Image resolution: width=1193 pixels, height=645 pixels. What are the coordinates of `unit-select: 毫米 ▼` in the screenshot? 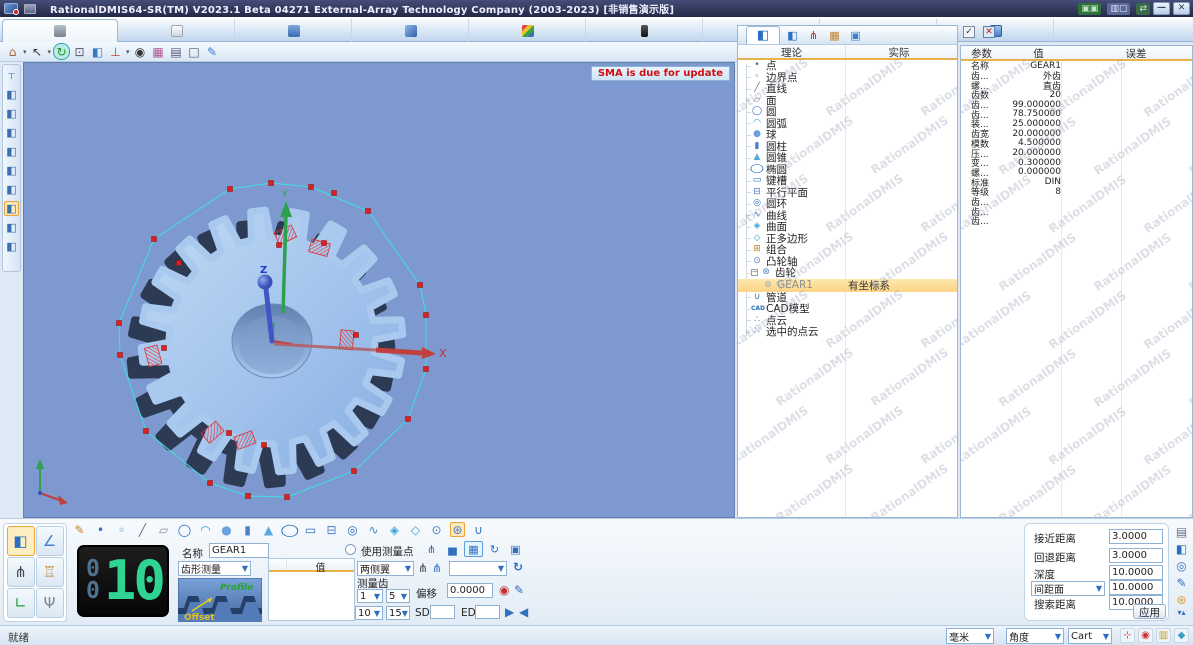 It's located at (970, 636).